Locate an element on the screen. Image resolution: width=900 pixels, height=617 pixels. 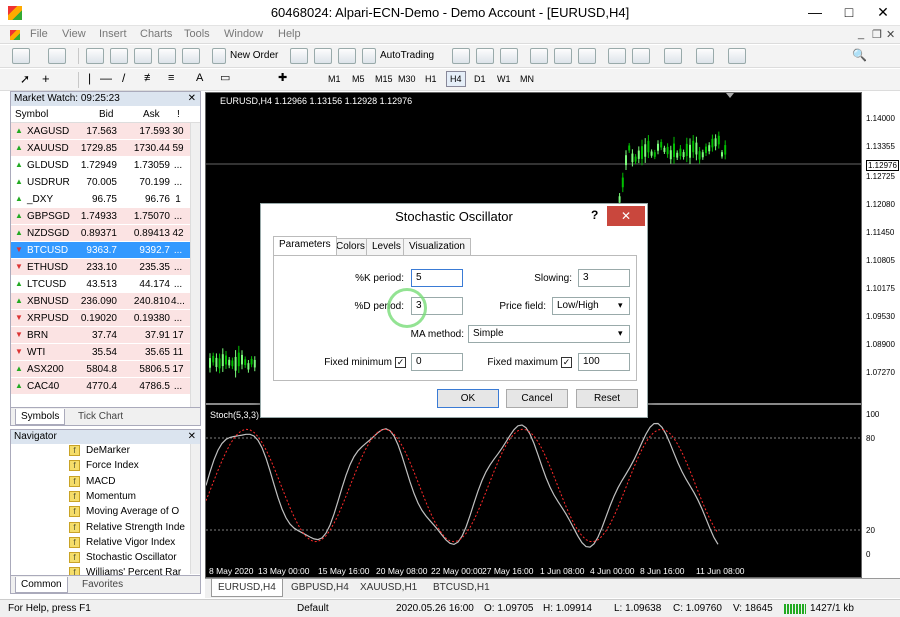
fixed-minimum-checkbox: ✓ is located at coordinates (400, 362).